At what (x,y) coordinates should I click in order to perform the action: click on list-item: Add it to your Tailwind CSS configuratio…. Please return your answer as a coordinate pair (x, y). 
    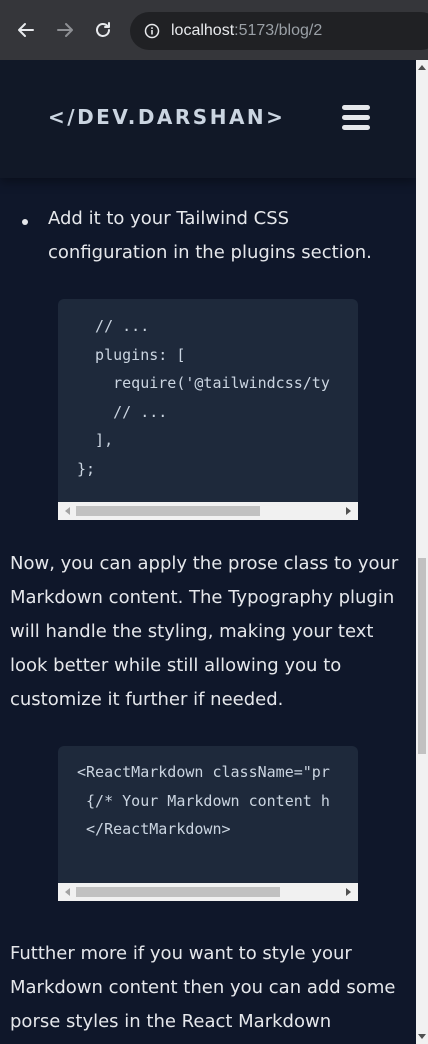
    Looking at the image, I should click on (210, 235).